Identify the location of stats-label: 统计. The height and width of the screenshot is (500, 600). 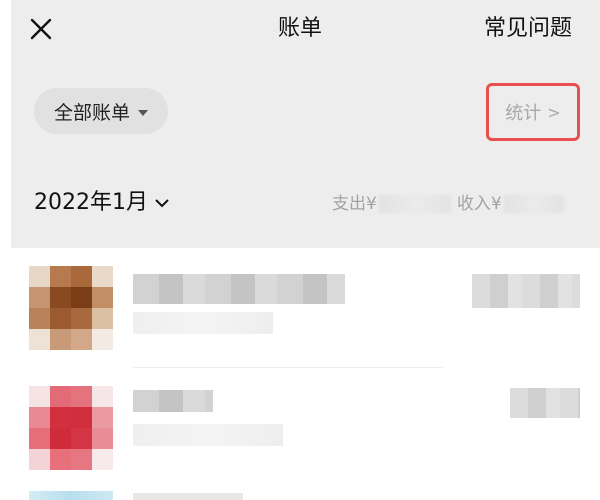
(523, 113).